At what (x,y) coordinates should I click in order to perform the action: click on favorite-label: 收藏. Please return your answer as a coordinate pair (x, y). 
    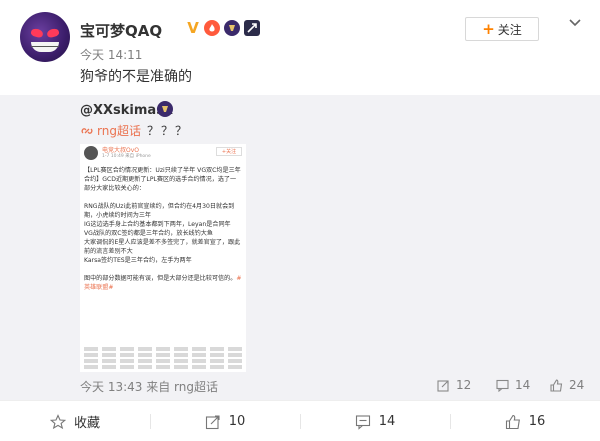
    Looking at the image, I should click on (86, 423).